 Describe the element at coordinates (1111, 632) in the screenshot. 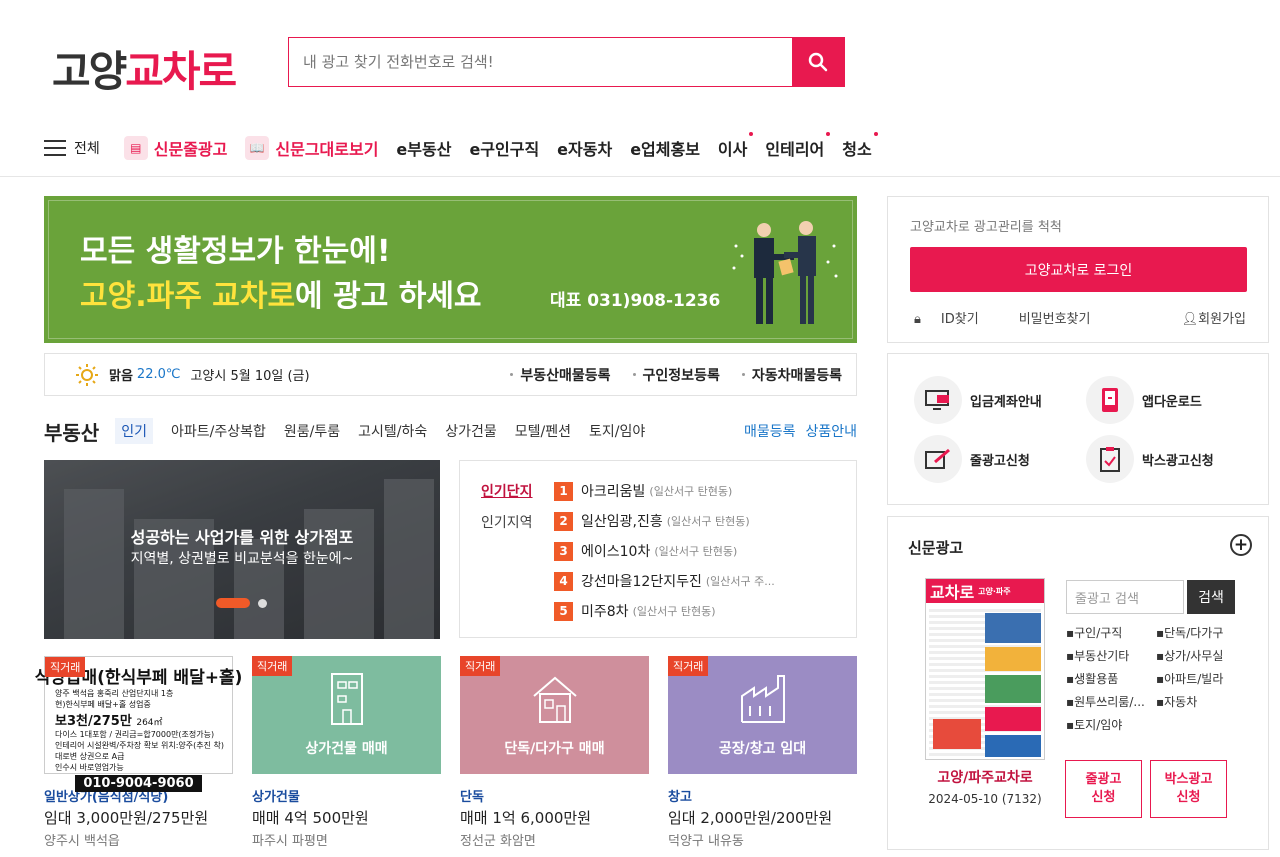

I see `category-link: ▪구인/구직` at that location.